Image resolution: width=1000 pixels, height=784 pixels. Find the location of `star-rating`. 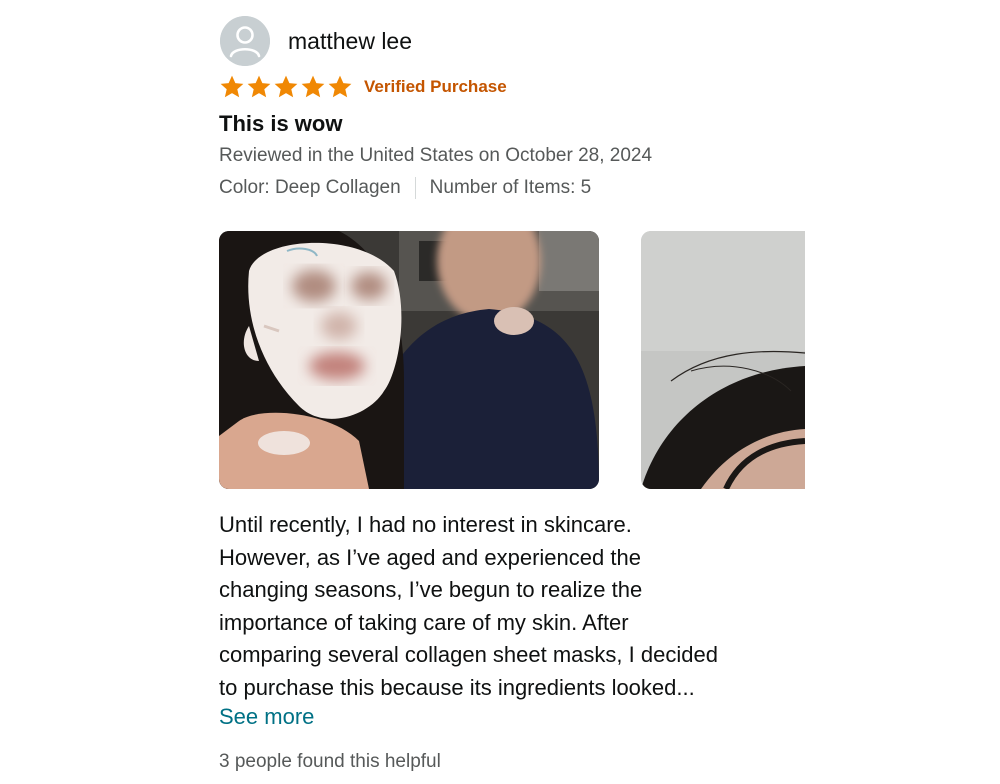

star-rating is located at coordinates (286, 87).